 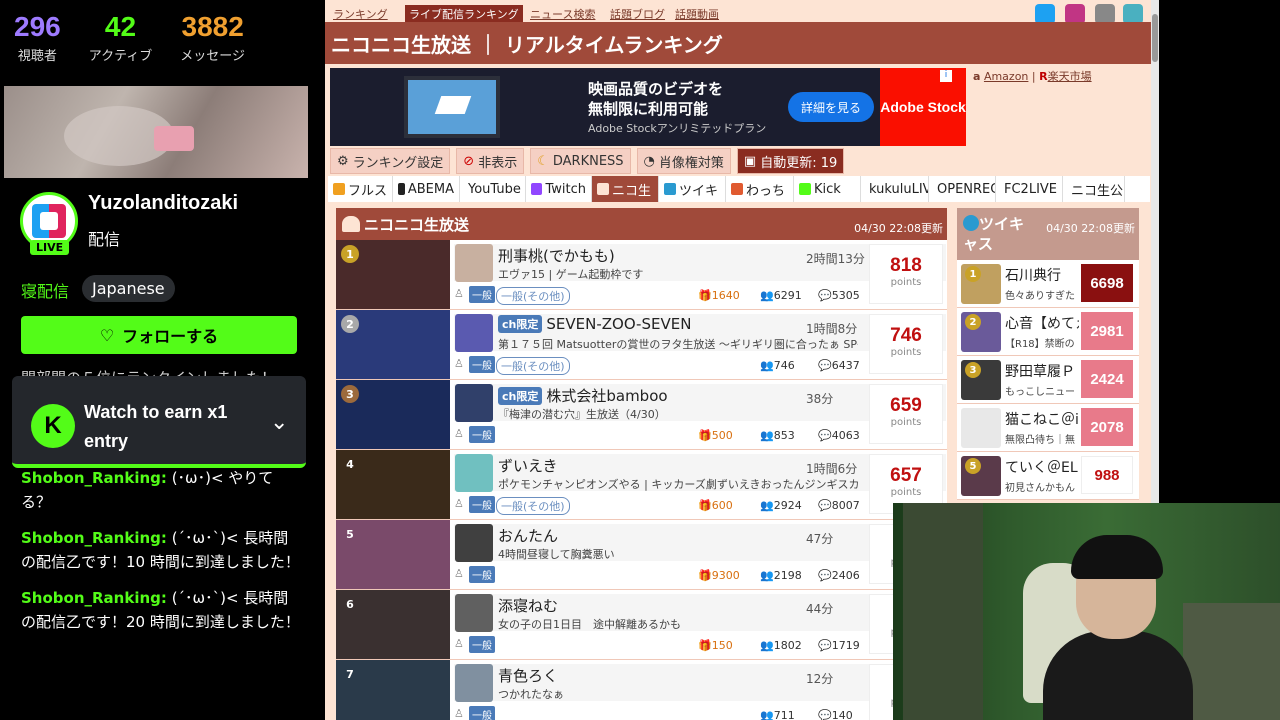 I want to click on stream-thumbnail: 5, so click(x=393, y=554).